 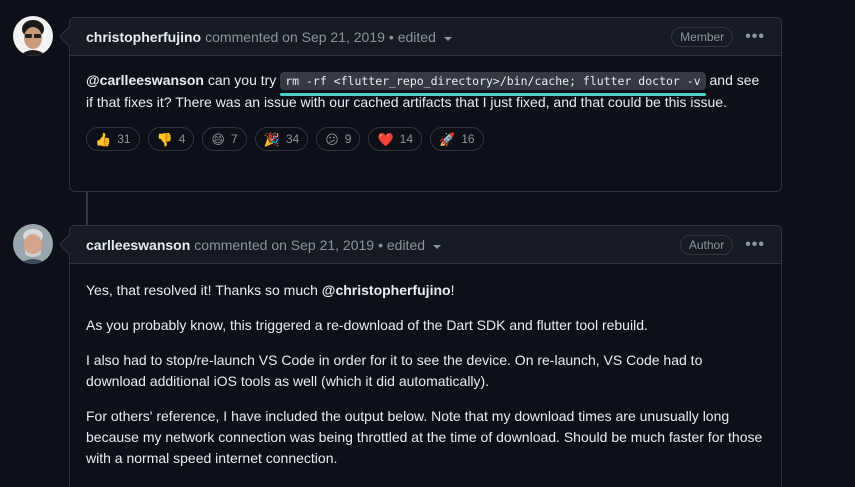 I want to click on reaction-confused: 😕 9, so click(x=338, y=139).